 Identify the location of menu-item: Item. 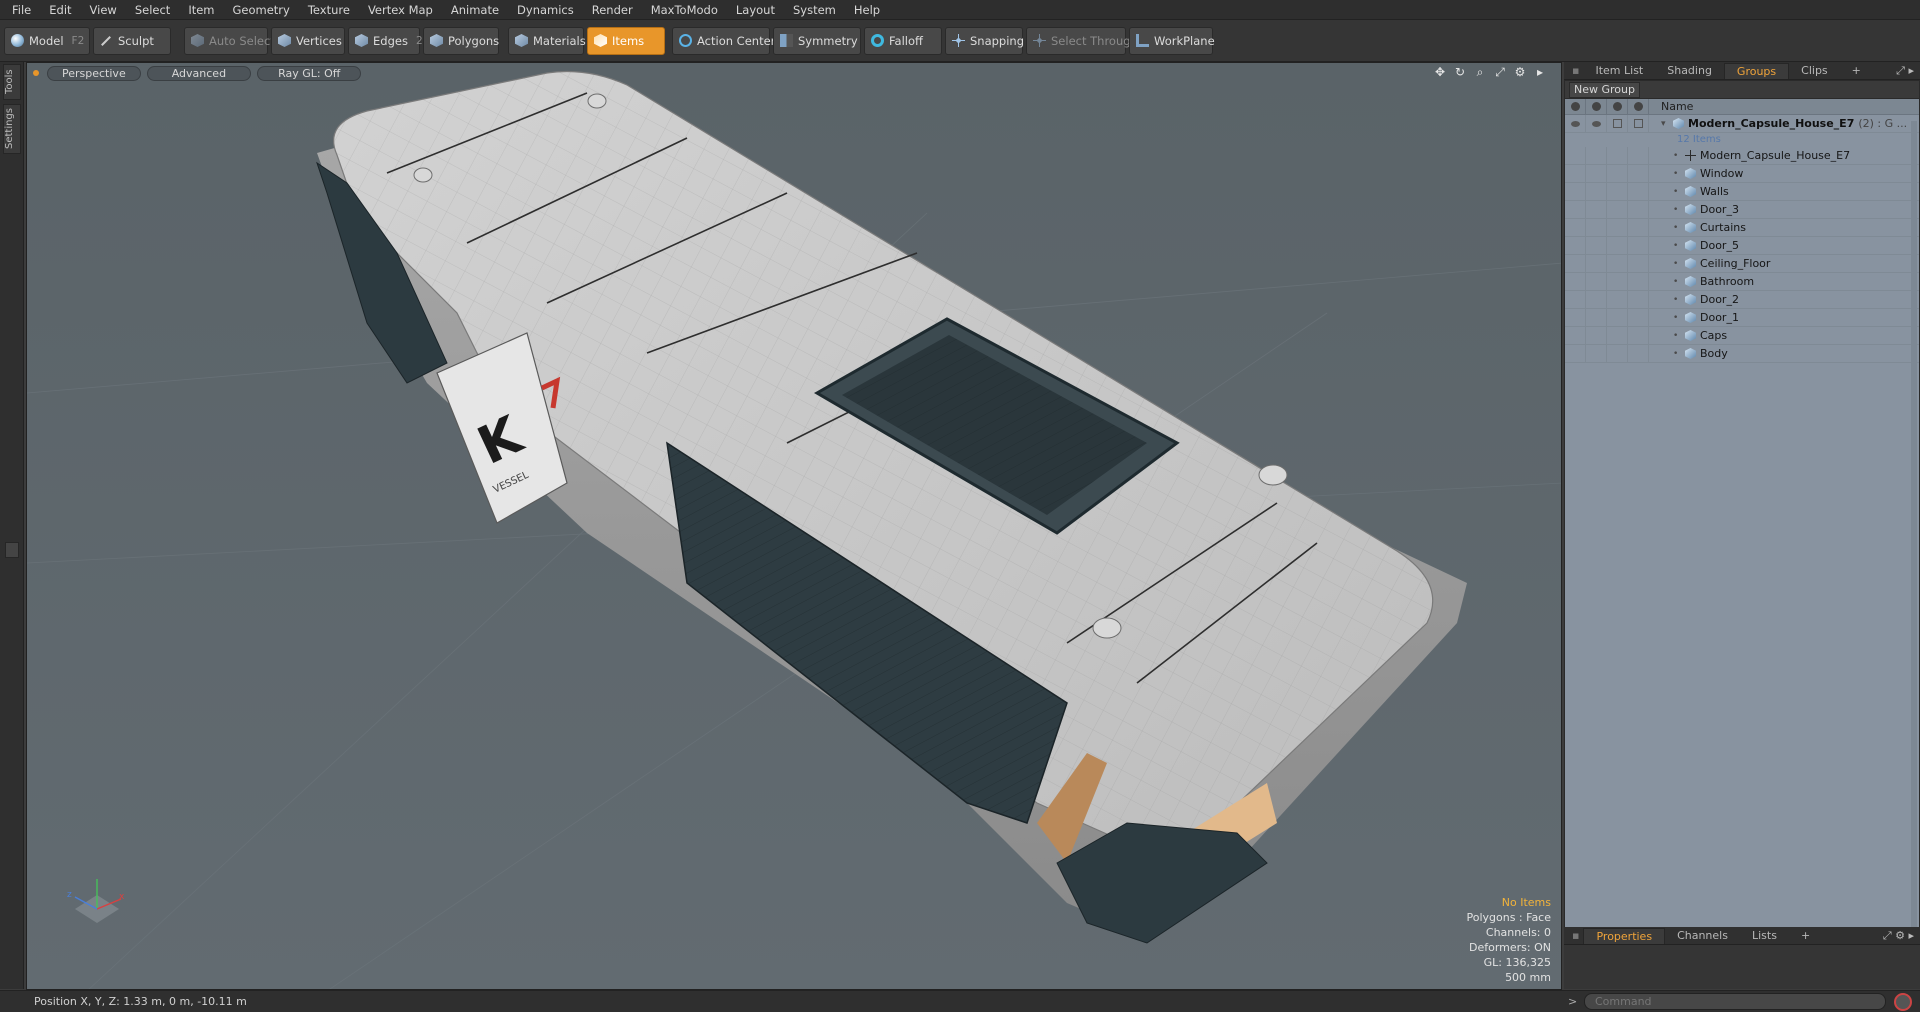
(202, 10).